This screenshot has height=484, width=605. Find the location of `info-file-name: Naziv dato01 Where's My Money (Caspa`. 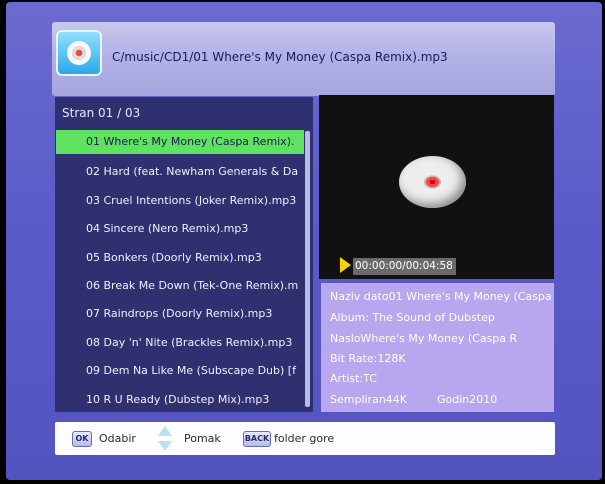

info-file-name: Naziv dato01 Where's My Money (Caspa is located at coordinates (441, 296).